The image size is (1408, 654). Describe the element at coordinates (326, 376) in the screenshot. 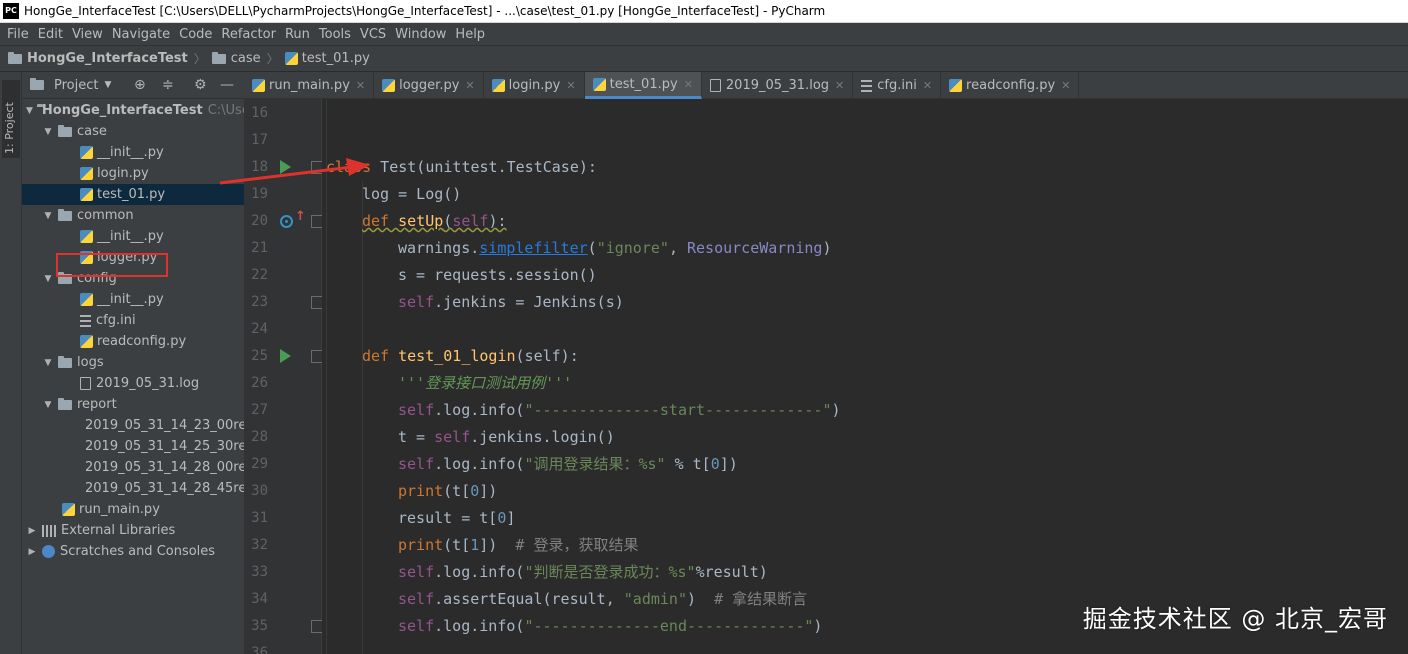

I see `indent-guide` at that location.